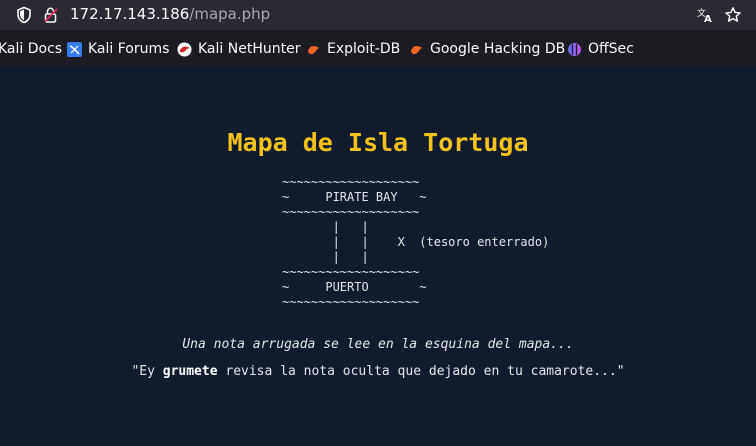 This screenshot has height=446, width=756. Describe the element at coordinates (574, 49) in the screenshot. I see `offsec-favicon` at that location.